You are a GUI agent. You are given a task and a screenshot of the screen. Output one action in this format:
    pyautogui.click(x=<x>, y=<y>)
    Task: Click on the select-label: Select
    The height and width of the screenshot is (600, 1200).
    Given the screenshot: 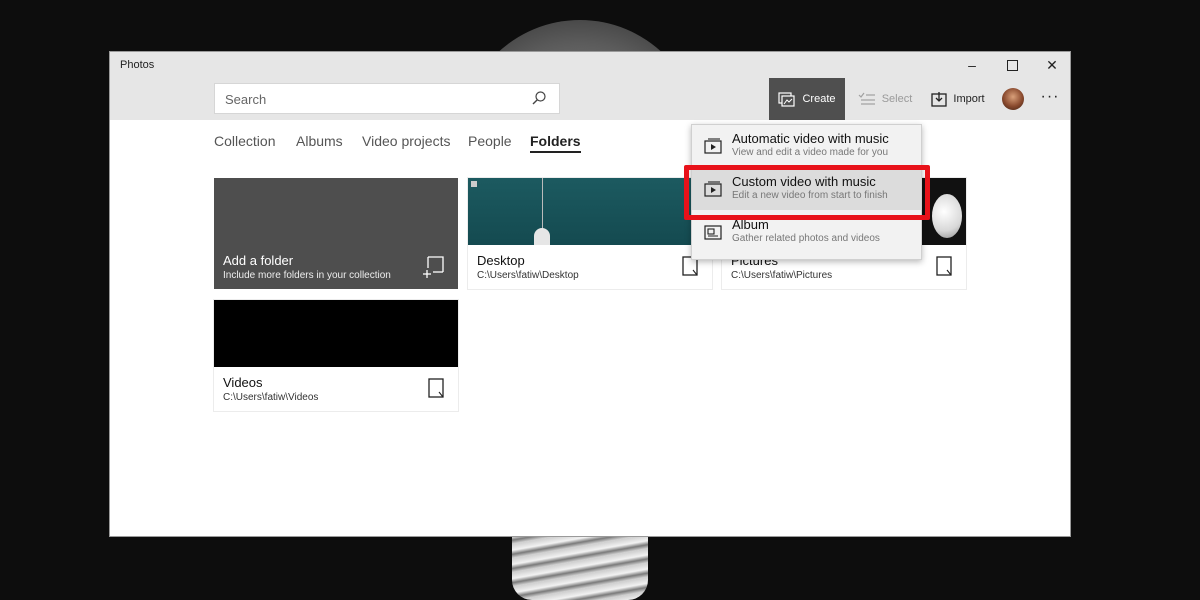 What is the action you would take?
    pyautogui.click(x=897, y=99)
    